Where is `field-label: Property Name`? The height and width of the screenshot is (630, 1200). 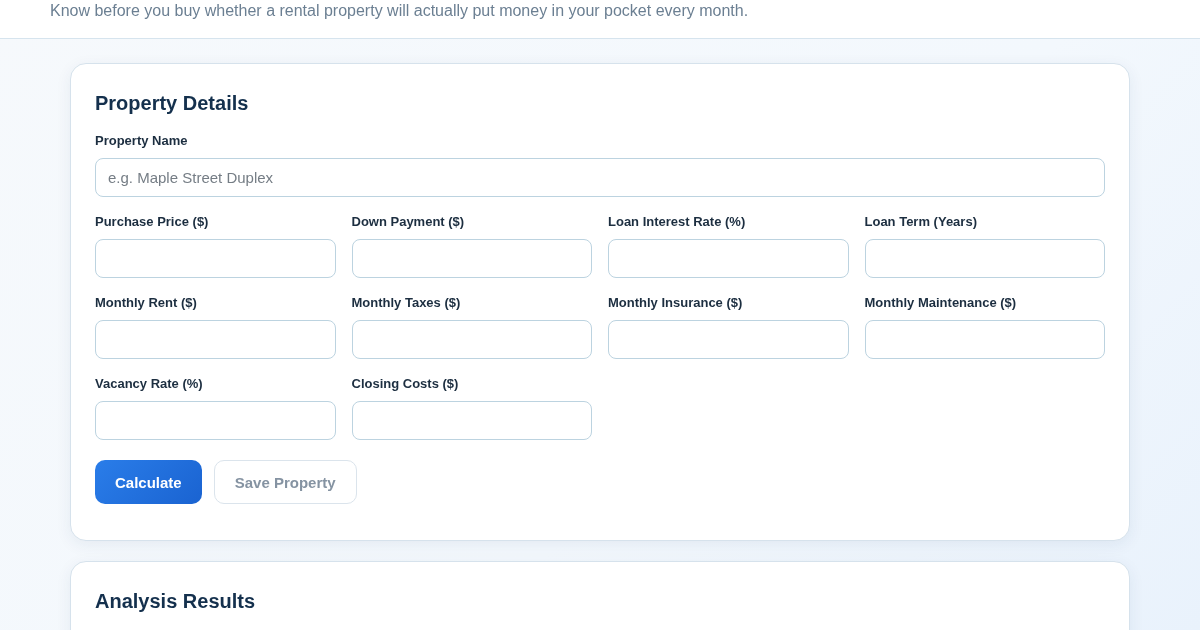 field-label: Property Name is located at coordinates (141, 140).